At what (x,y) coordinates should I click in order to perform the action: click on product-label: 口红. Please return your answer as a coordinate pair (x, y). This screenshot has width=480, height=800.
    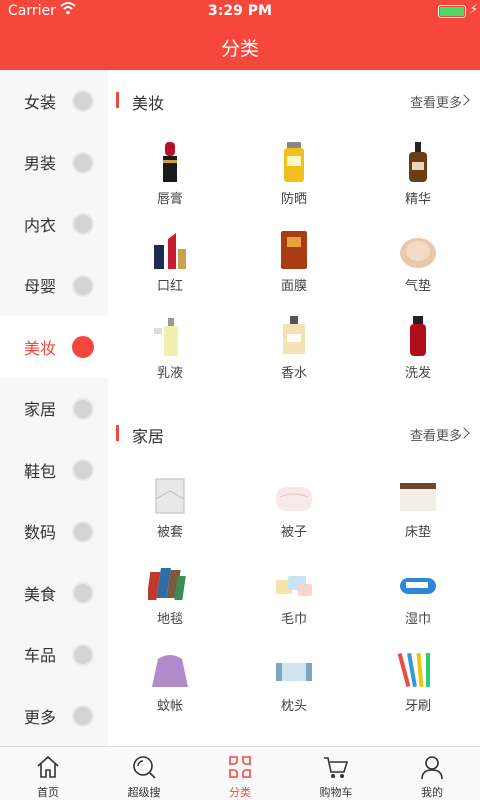
    Looking at the image, I should click on (169, 286).